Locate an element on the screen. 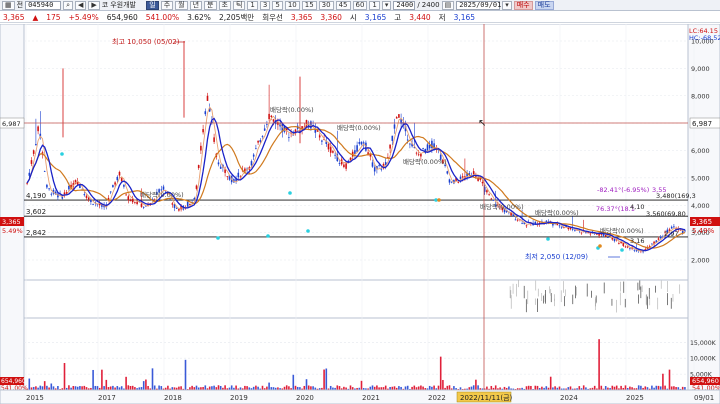 The width and height of the screenshot is (720, 404). interval-3-button: 3 is located at coordinates (265, 5).